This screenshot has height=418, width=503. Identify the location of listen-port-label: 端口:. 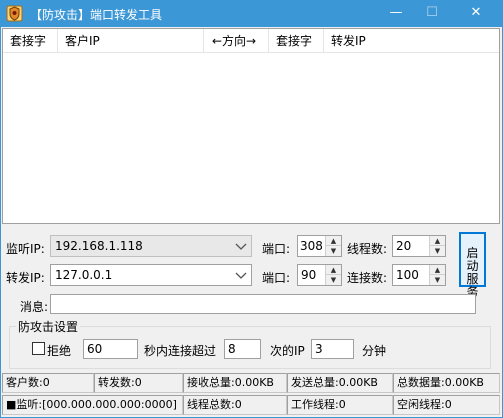
(276, 249).